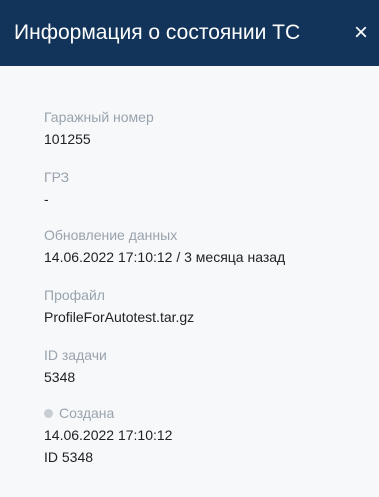  I want to click on status-label: Создана, so click(87, 413).